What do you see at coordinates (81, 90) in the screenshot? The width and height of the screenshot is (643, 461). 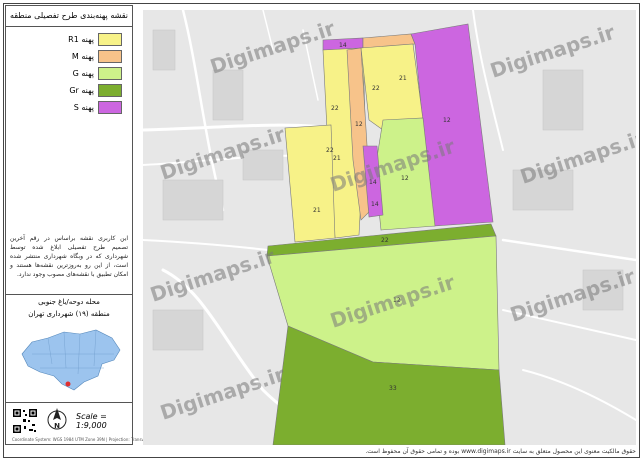 I see `legend-label-gr: پهنه Gr` at bounding box center [81, 90].